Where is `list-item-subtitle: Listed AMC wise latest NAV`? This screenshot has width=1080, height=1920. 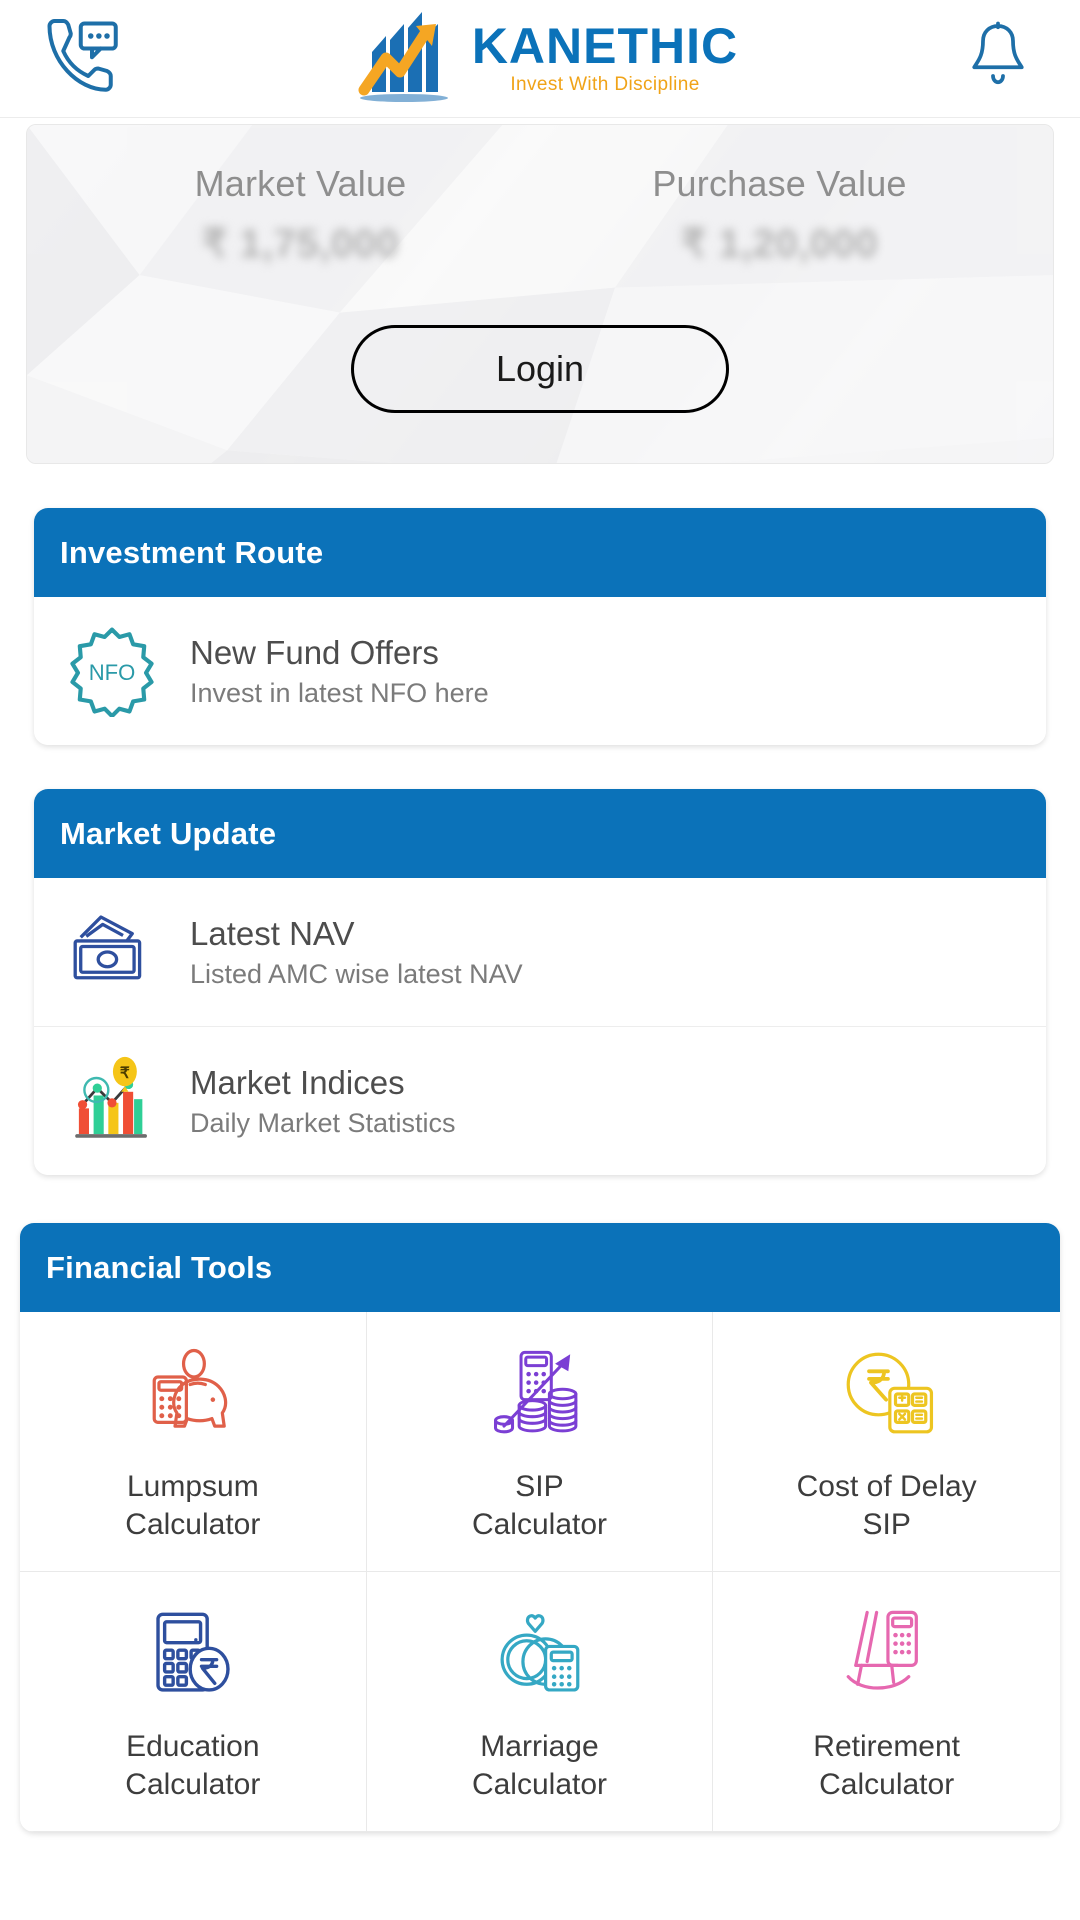
list-item-subtitle: Listed AMC wise latest NAV is located at coordinates (356, 973).